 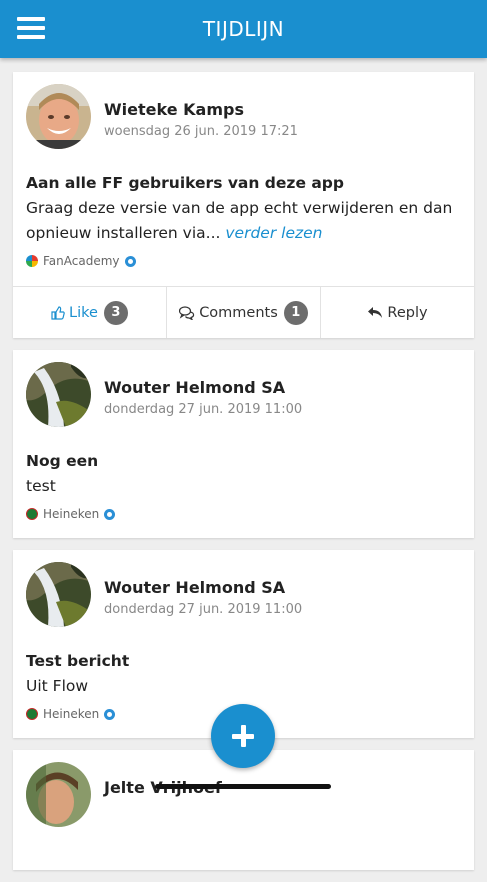 I want to click on like-count-badge: 3, so click(x=115, y=312).